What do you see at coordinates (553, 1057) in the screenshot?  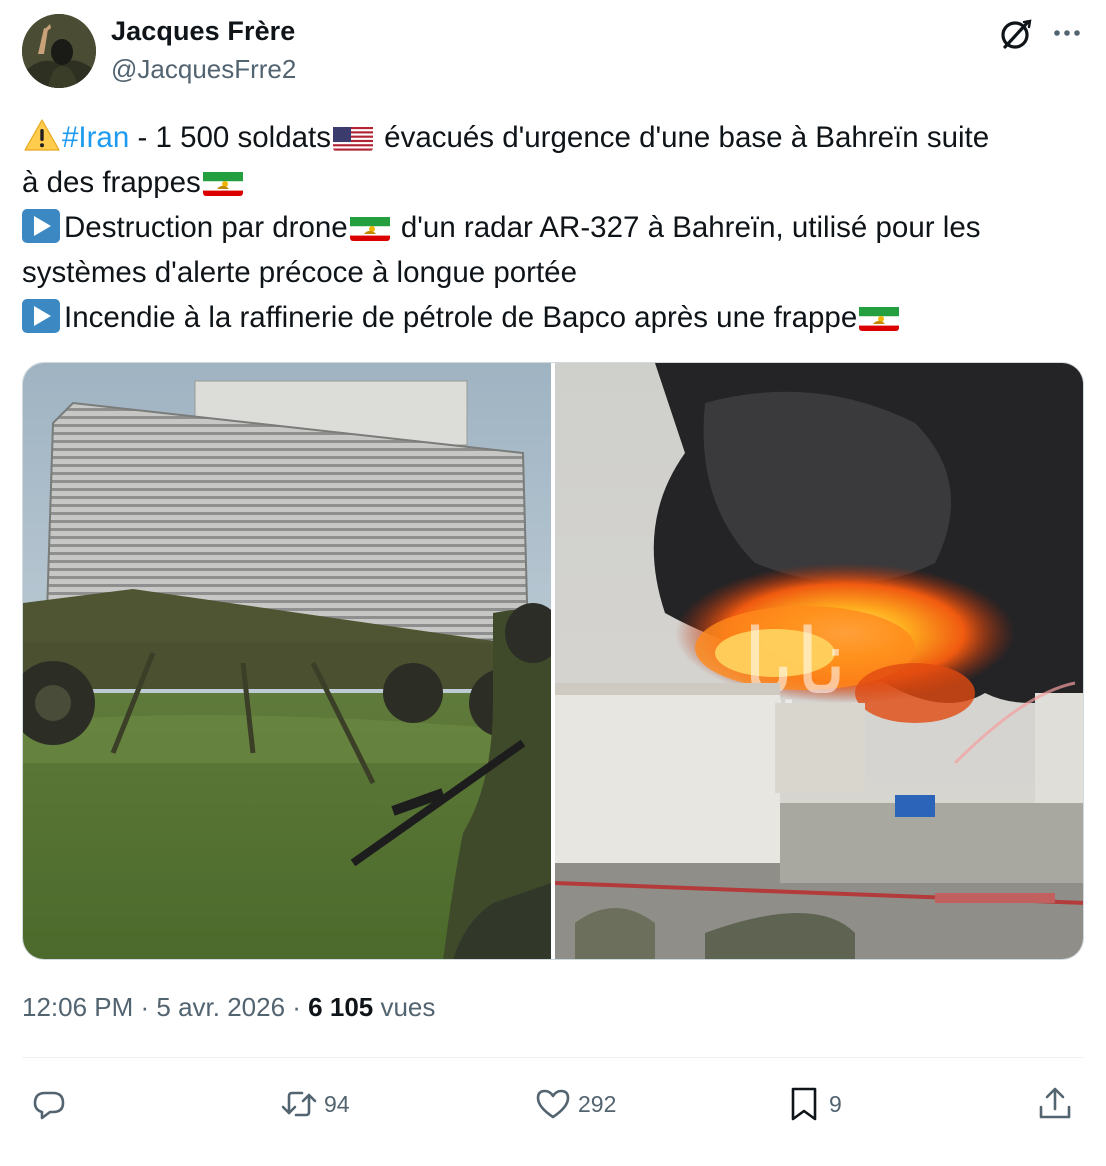 I see `divider` at bounding box center [553, 1057].